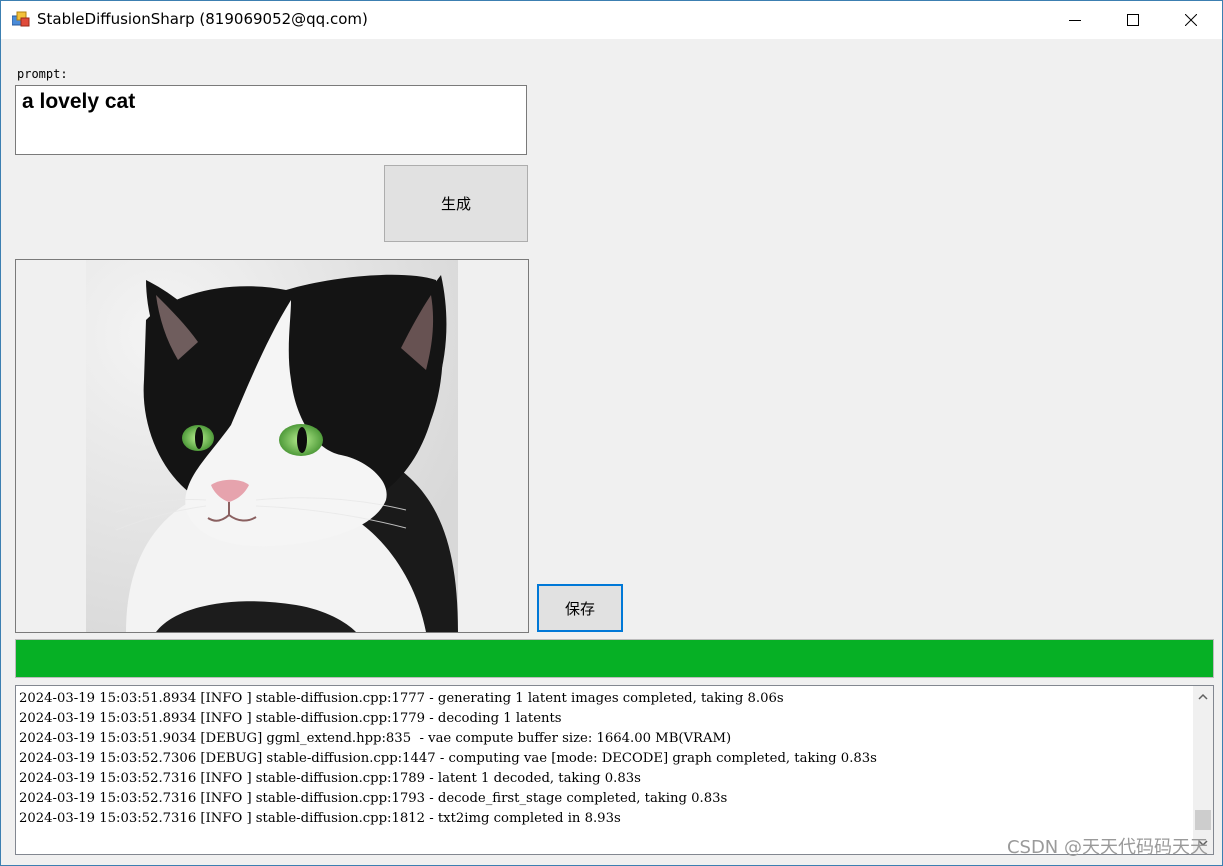 Image resolution: width=1223 pixels, height=866 pixels. I want to click on progress-bar, so click(614, 658).